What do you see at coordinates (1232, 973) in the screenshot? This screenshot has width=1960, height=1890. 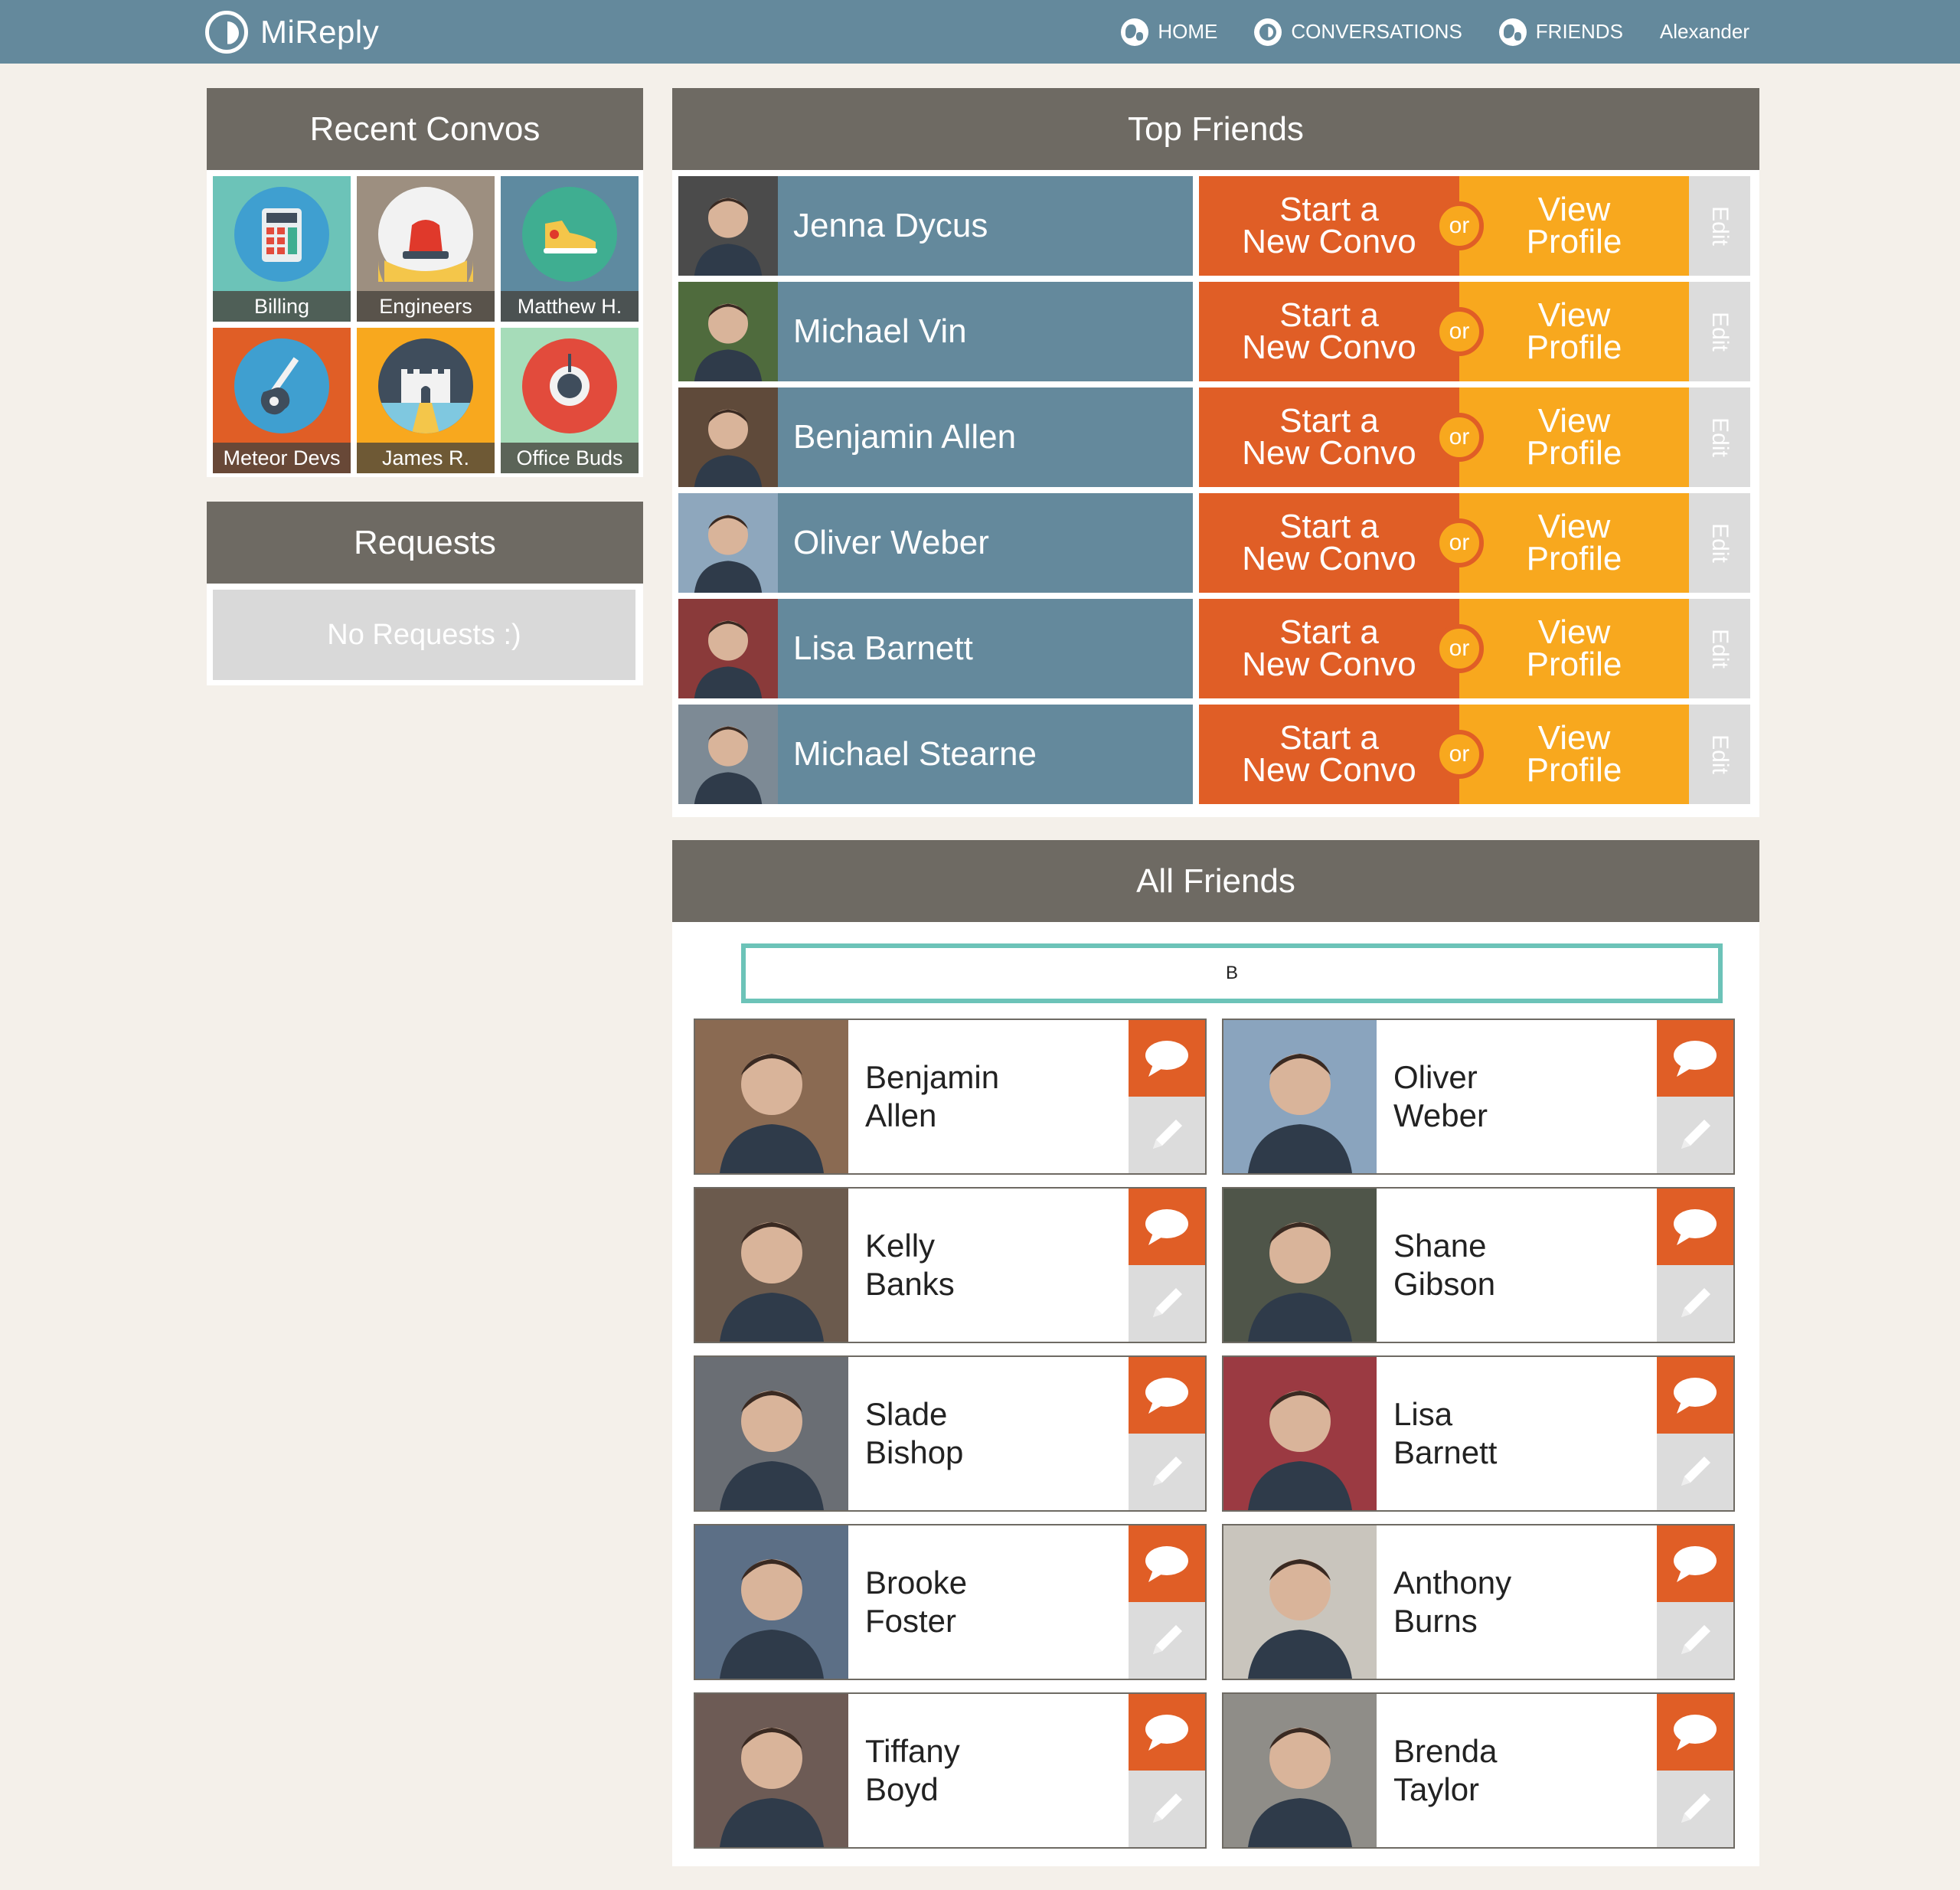 I see `friend-search-input` at bounding box center [1232, 973].